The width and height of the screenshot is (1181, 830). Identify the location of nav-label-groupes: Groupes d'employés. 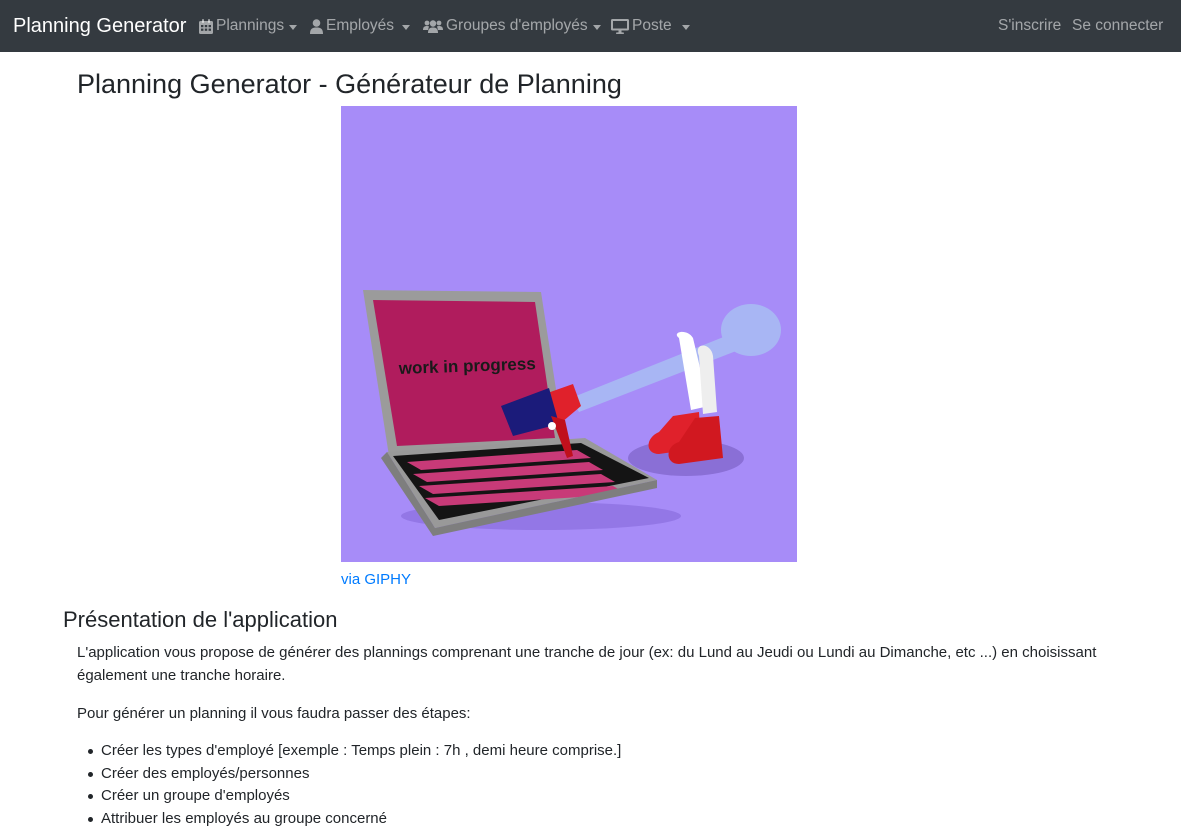
(517, 26).